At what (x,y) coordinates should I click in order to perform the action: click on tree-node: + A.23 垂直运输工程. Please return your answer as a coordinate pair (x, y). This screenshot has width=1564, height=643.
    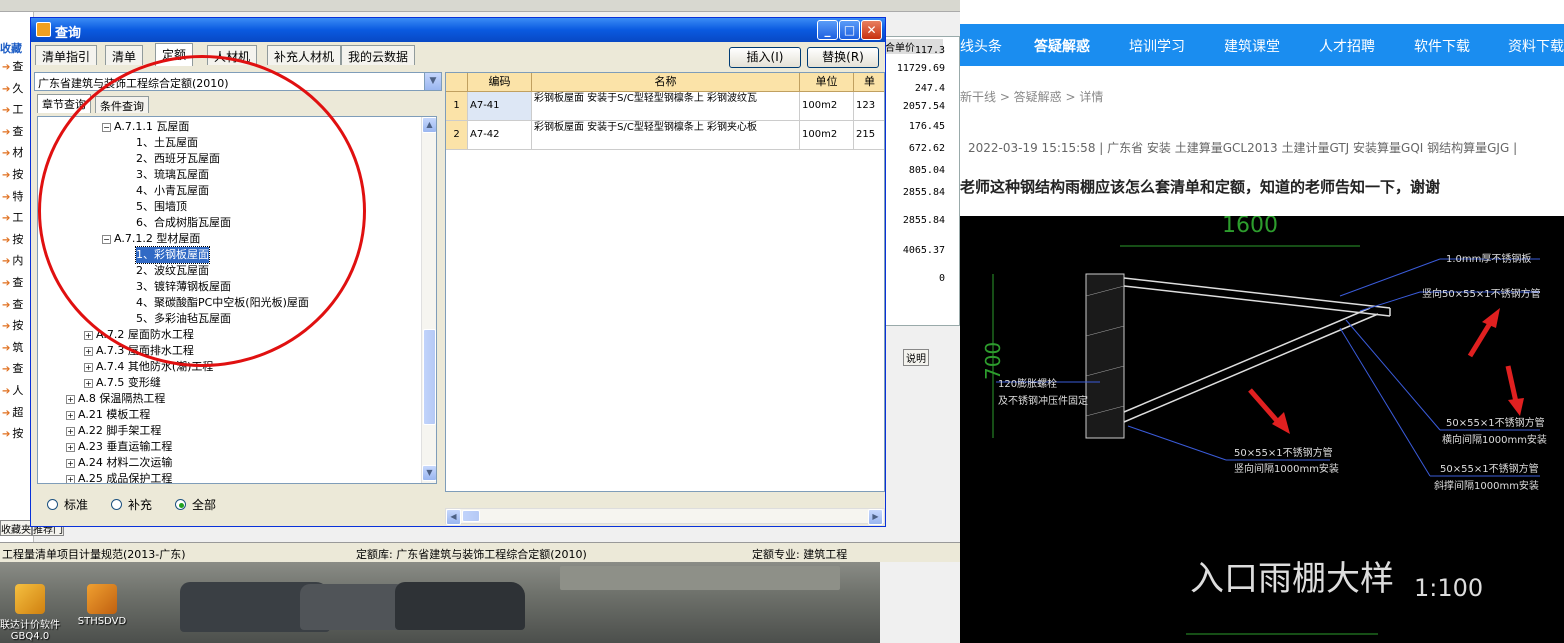
    Looking at the image, I should click on (119, 447).